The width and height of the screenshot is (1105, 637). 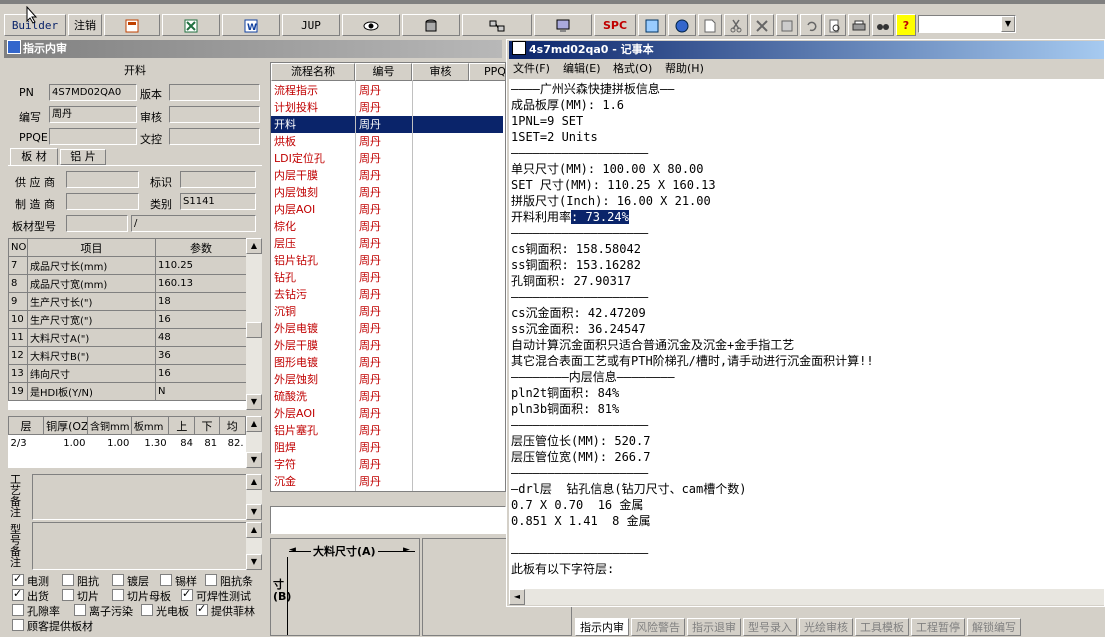 What do you see at coordinates (387, 328) in the screenshot?
I see `flow-row: 外层电镀 周丹` at bounding box center [387, 328].